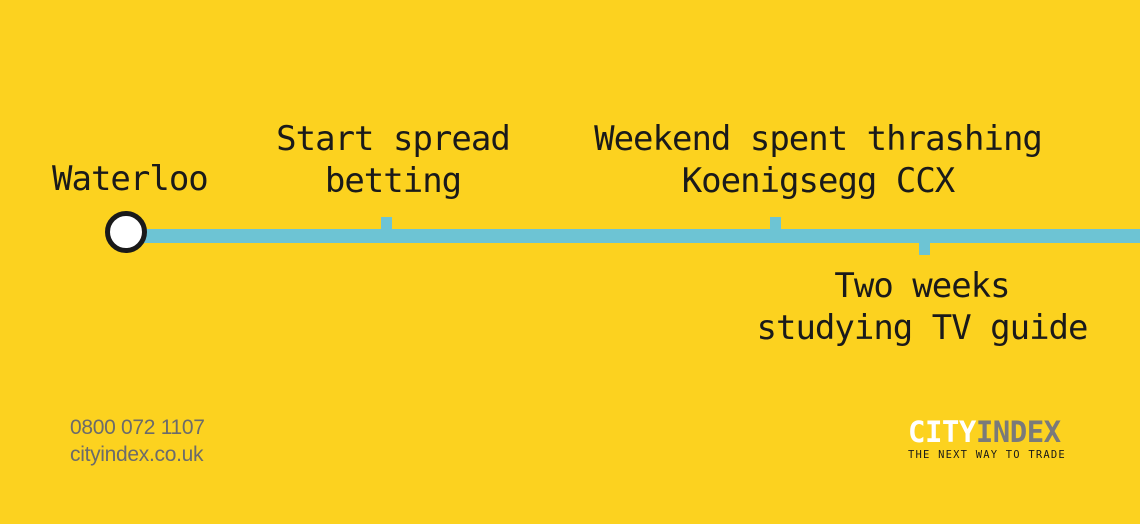 The height and width of the screenshot is (524, 1140). What do you see at coordinates (818, 181) in the screenshot?
I see `stop-label-2-line2: Koenigsegg CCX` at bounding box center [818, 181].